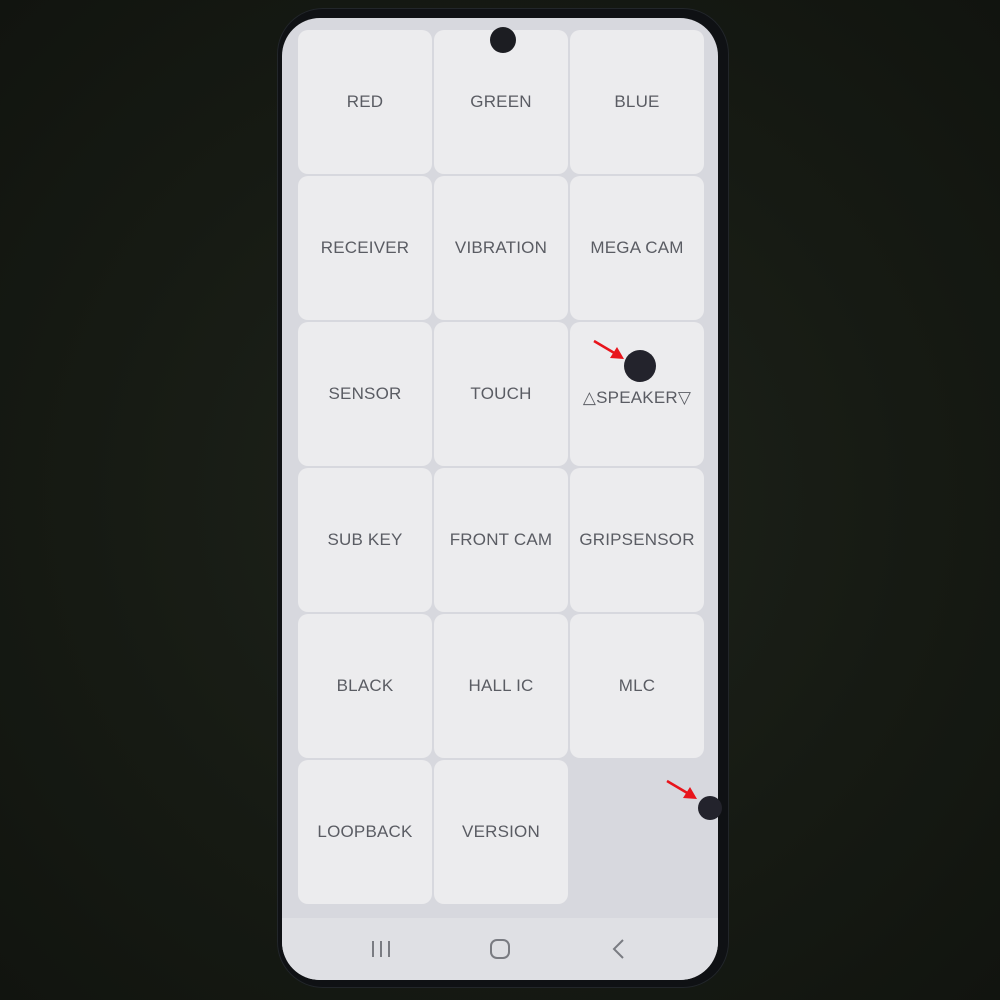 This screenshot has height=1000, width=1000. Describe the element at coordinates (503, 40) in the screenshot. I see `front-camera-cutout` at that location.